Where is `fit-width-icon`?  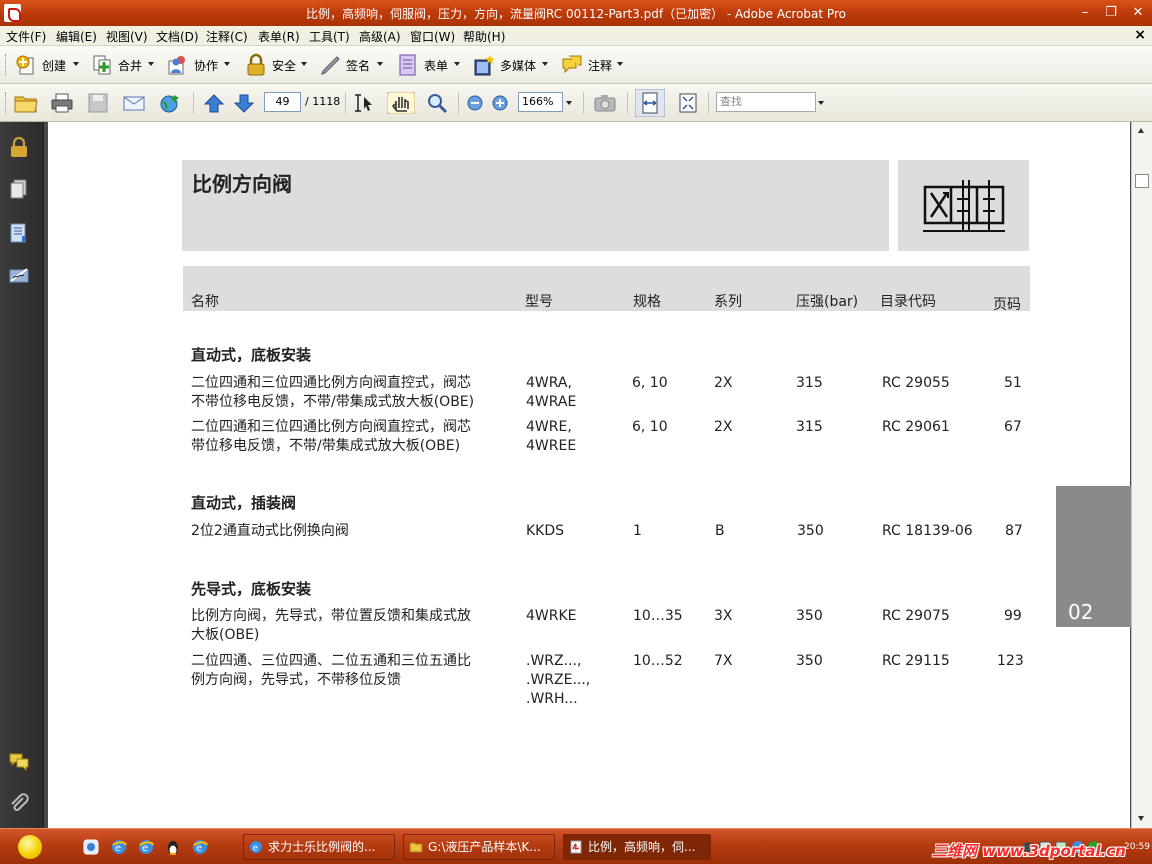 fit-width-icon is located at coordinates (650, 103).